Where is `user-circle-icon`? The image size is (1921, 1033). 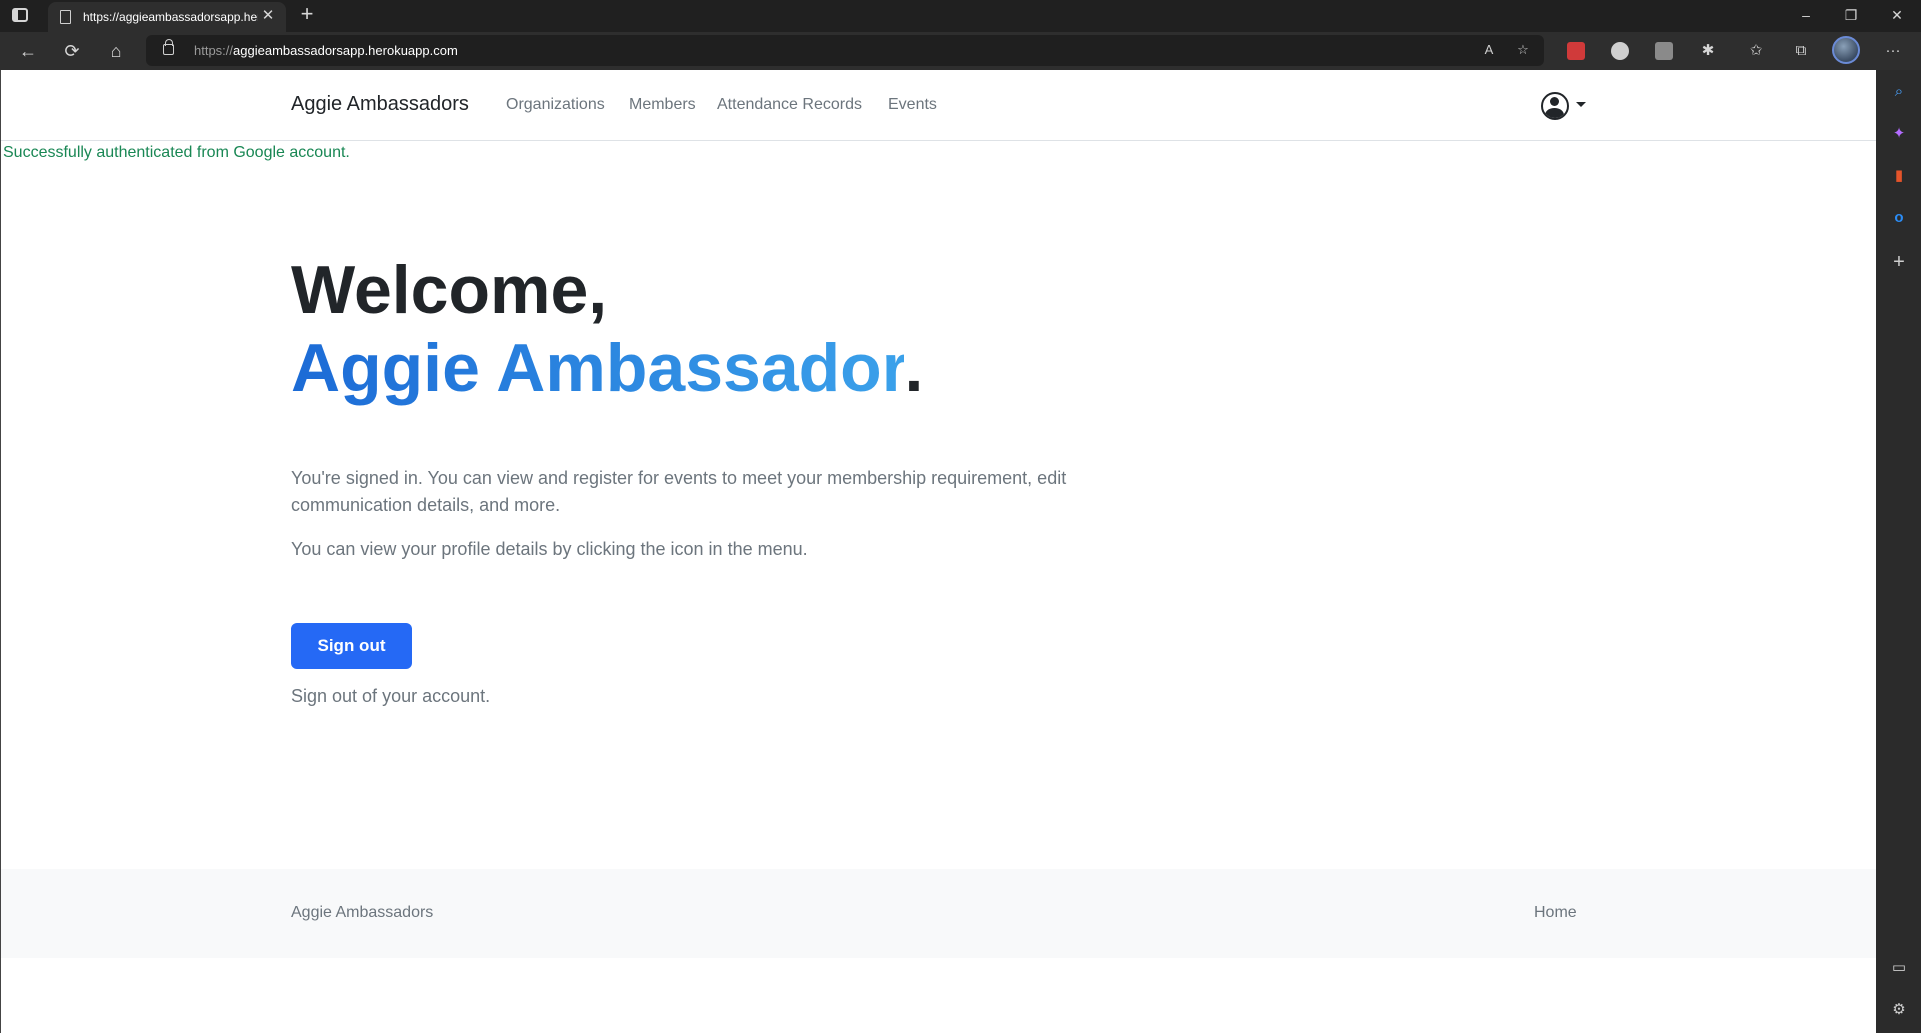
user-circle-icon is located at coordinates (1555, 106).